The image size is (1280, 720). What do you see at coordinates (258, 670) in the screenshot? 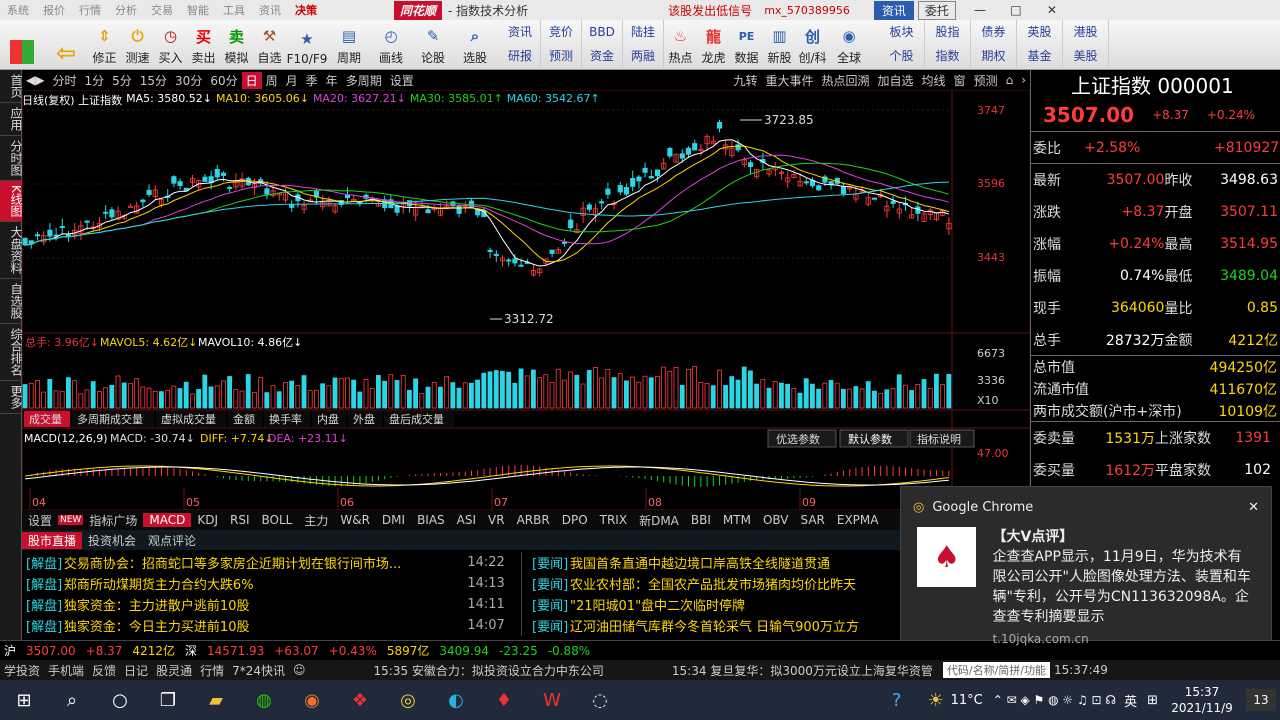
I see `status-flash: 7*24快讯` at bounding box center [258, 670].